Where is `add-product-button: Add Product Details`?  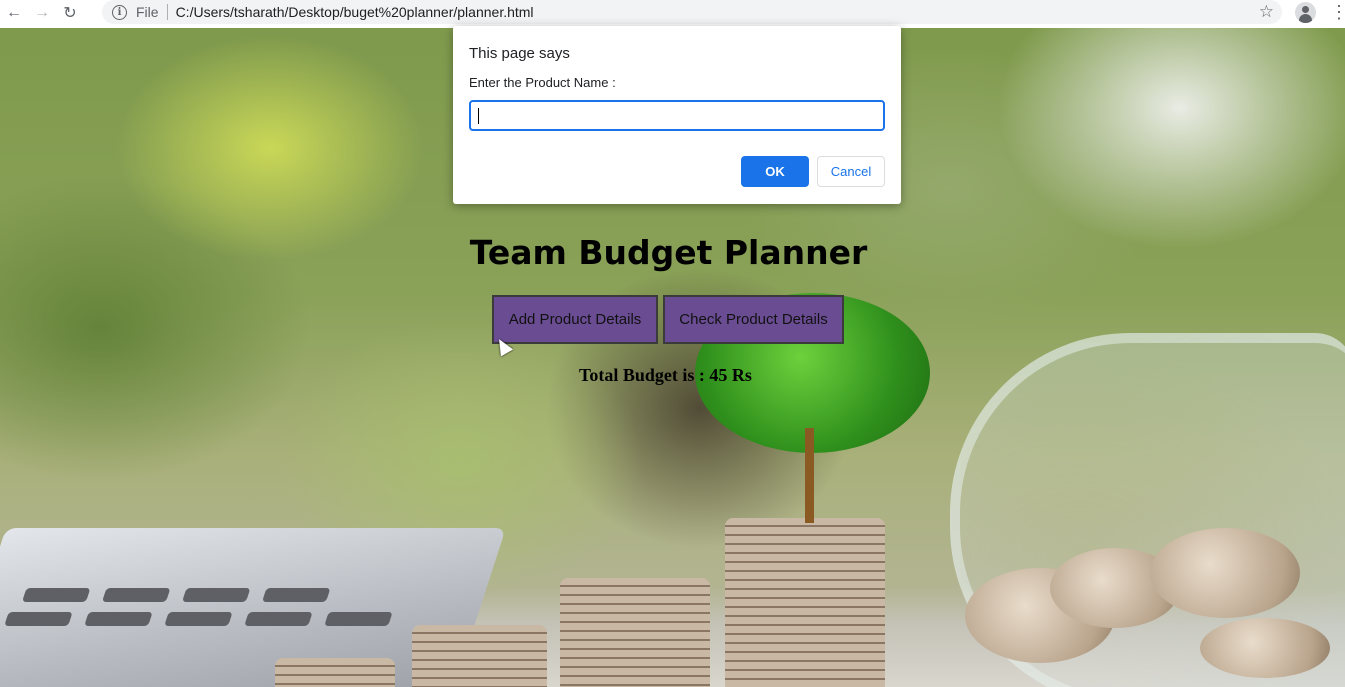
add-product-button: Add Product Details is located at coordinates (575, 319).